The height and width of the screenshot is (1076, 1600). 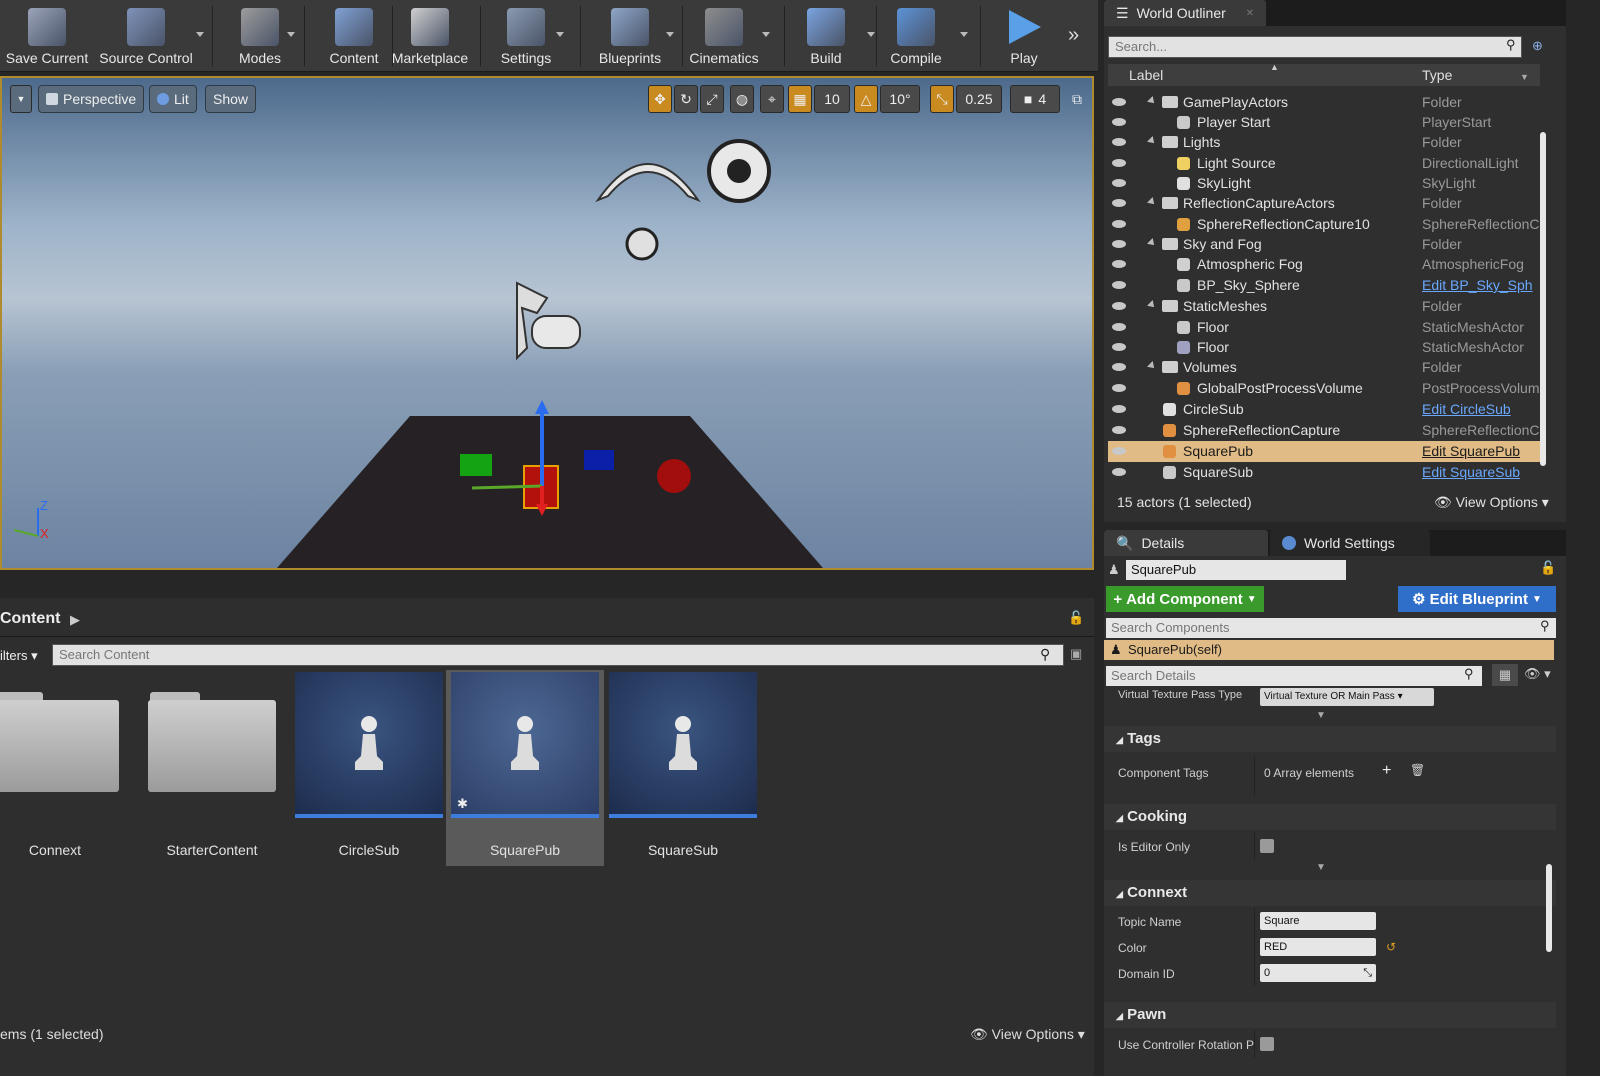 What do you see at coordinates (1236, 570) in the screenshot?
I see `actor-name-field: SquarePub` at bounding box center [1236, 570].